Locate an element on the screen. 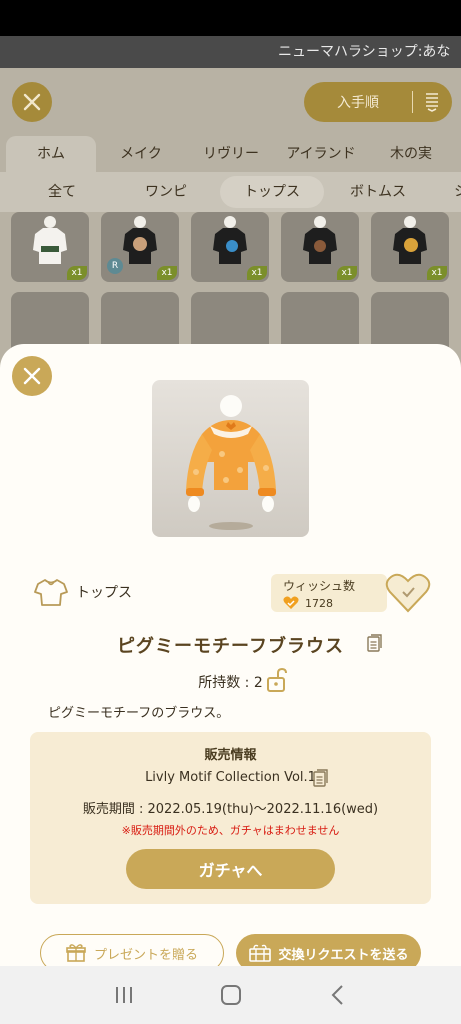  tab-livly: リヴリー is located at coordinates (231, 154).